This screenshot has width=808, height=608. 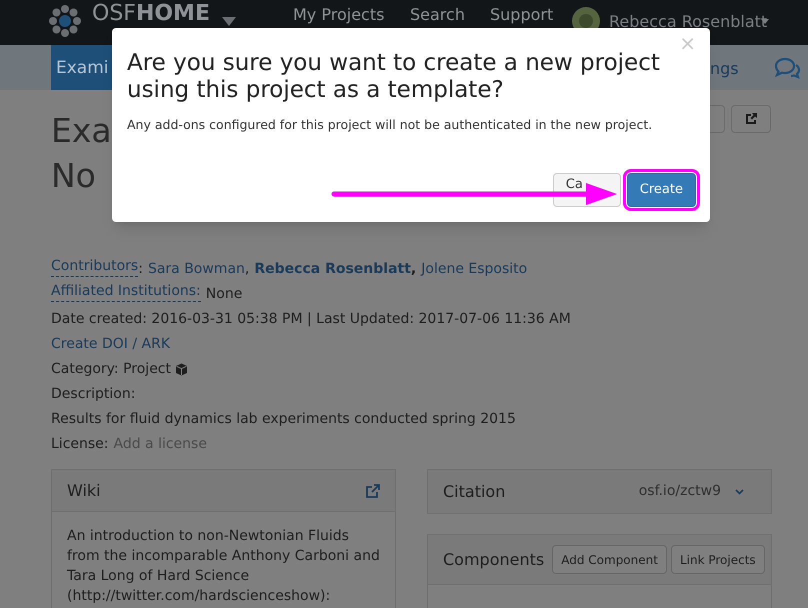 What do you see at coordinates (223, 566) in the screenshot?
I see `wiki-text: An introduction to non-Newtonian Fluids from the incomparable Anthony Carboni and Tara Long of Hard Science (http://twitter.com/hardscienceshow):` at bounding box center [223, 566].